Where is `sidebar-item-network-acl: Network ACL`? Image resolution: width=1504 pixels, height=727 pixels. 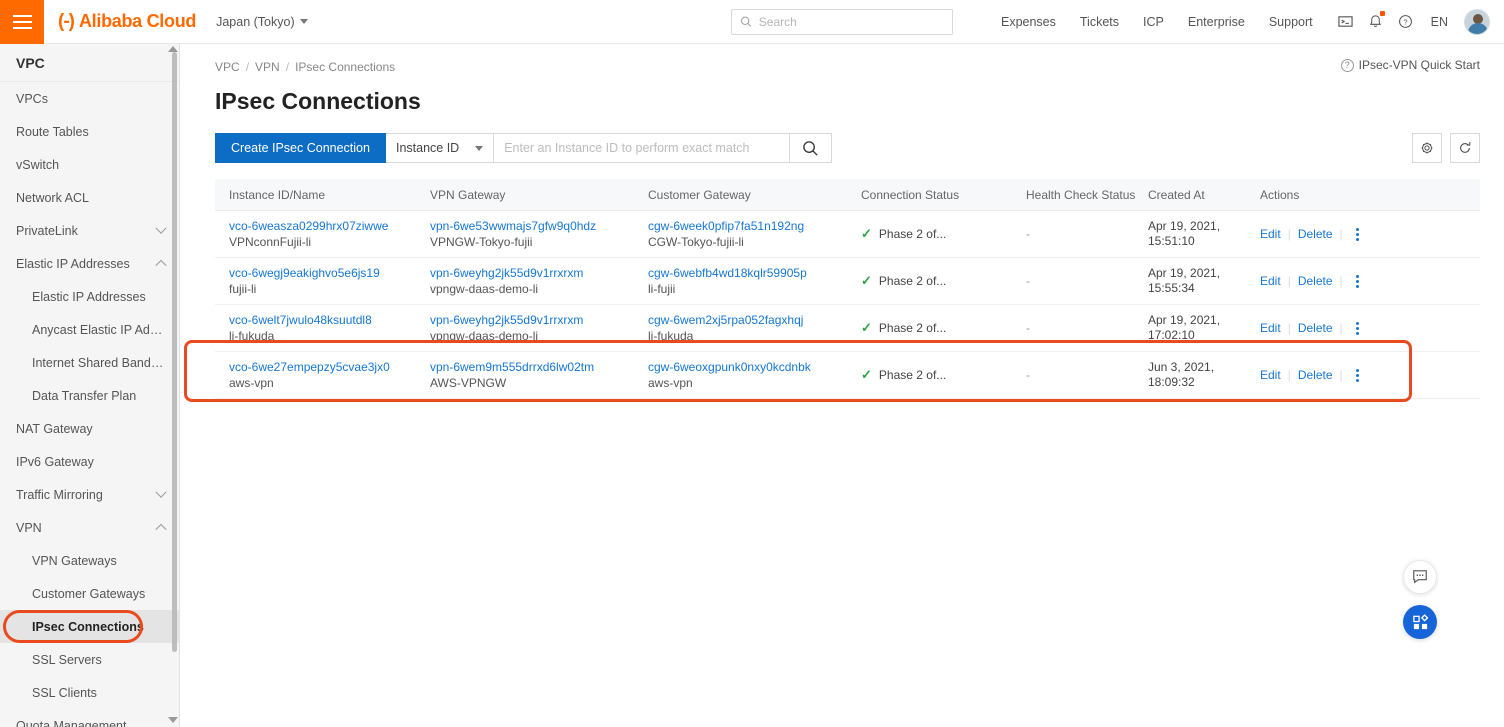
sidebar-item-network-acl: Network ACL is located at coordinates (89, 197).